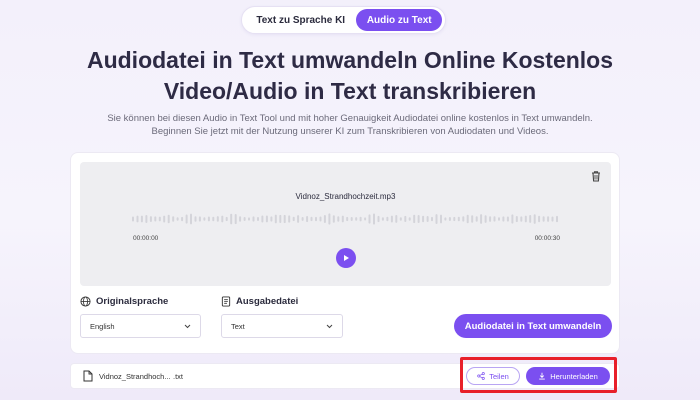  I want to click on output-file-value: Text, so click(238, 326).